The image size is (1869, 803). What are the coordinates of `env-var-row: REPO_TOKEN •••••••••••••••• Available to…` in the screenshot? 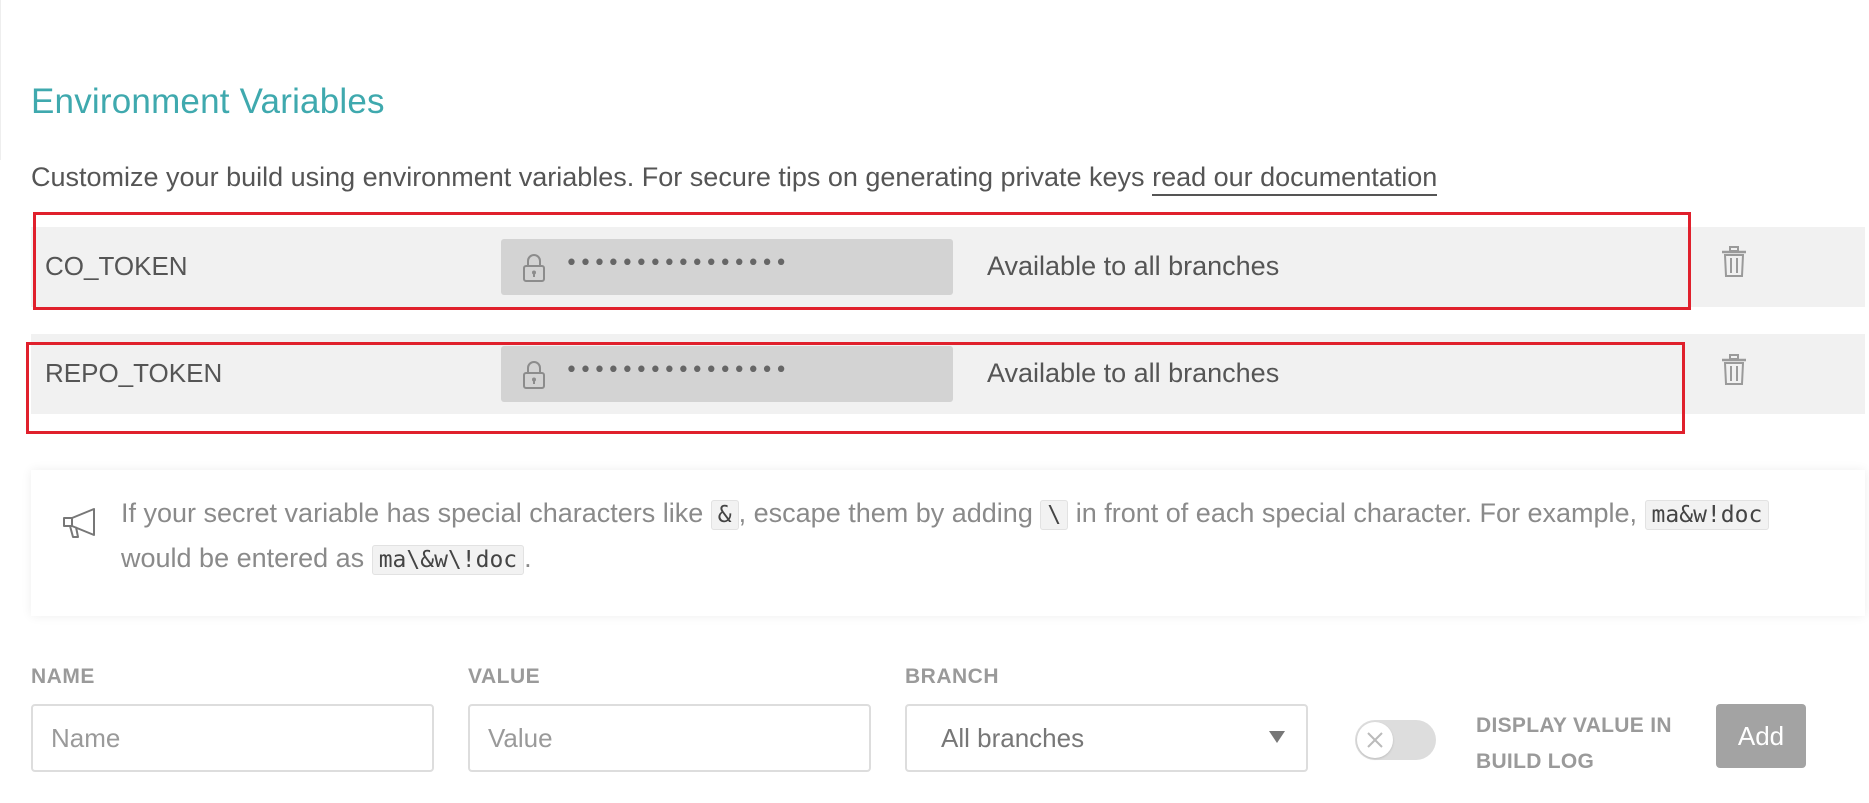 It's located at (948, 374).